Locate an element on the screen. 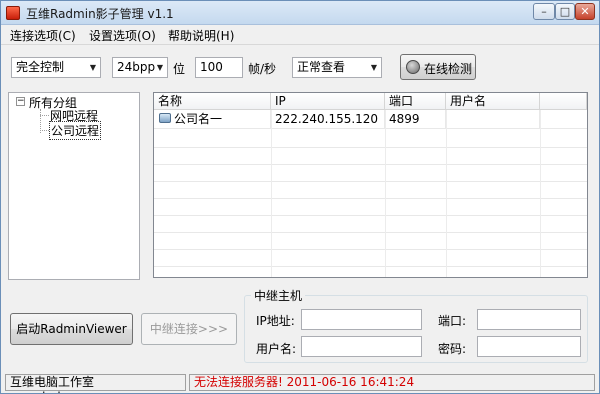 The image size is (600, 394). fps-input: 100 is located at coordinates (219, 67).